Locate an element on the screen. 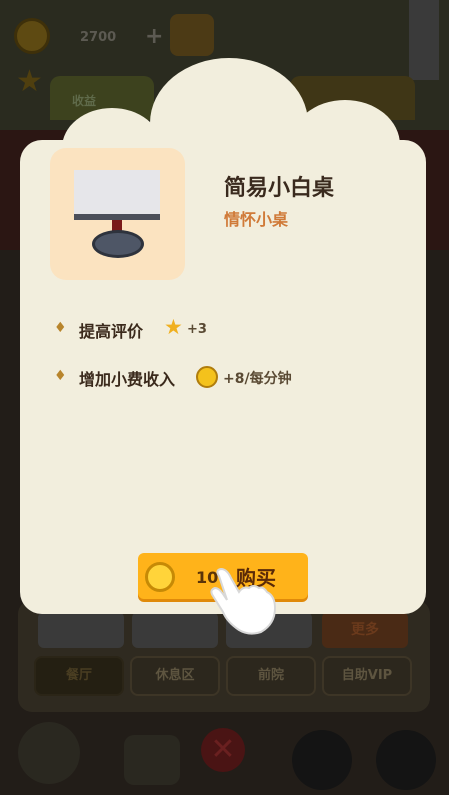  pointing-hand-icon is located at coordinates (243, 601).